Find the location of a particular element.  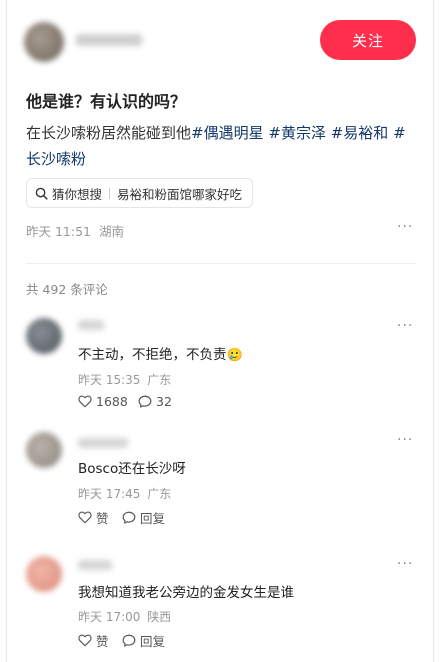

search-suggestion-chip: 猜你想搜 易裕和粉面馆哪家好吃 is located at coordinates (140, 193).